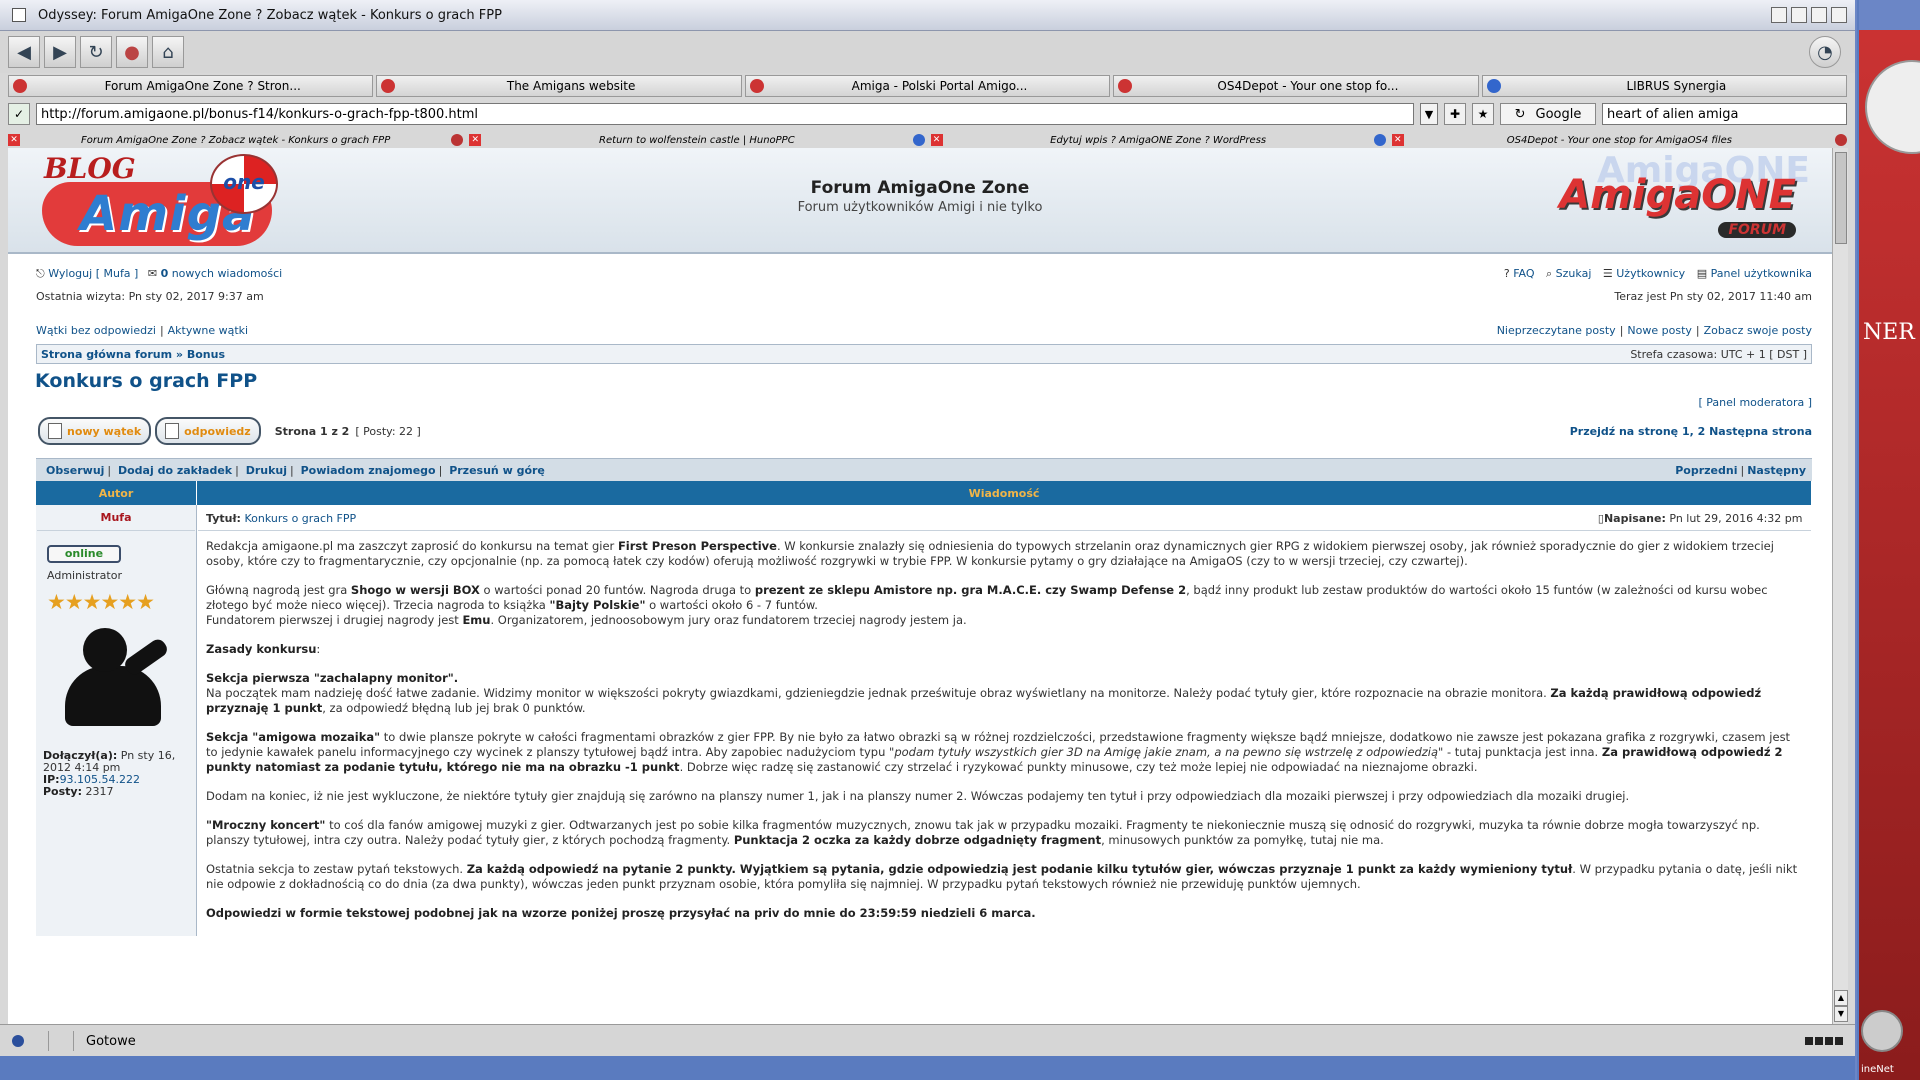 The height and width of the screenshot is (1080, 1920). I want to click on status-bar: Gotowe, so click(927, 1040).